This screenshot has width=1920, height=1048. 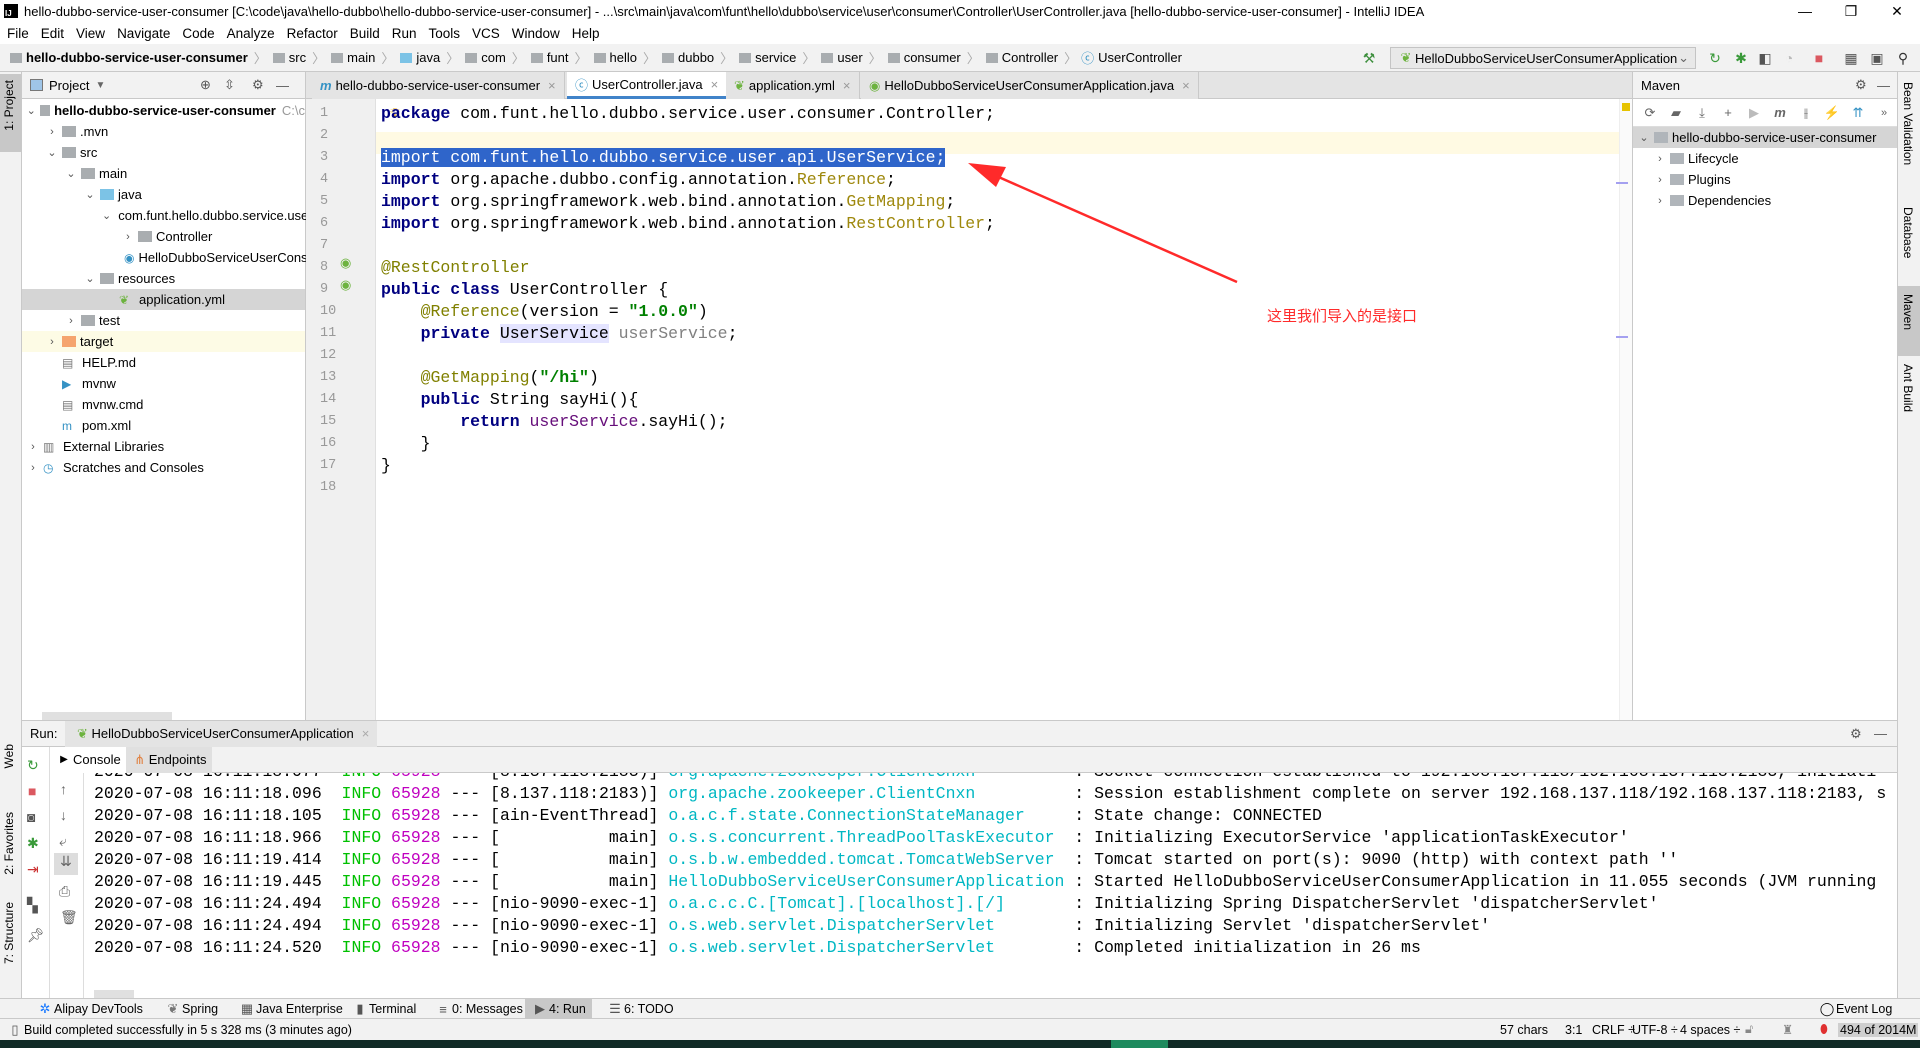 I want to click on breadcrumb-item: user 〉, so click(x=850, y=57).